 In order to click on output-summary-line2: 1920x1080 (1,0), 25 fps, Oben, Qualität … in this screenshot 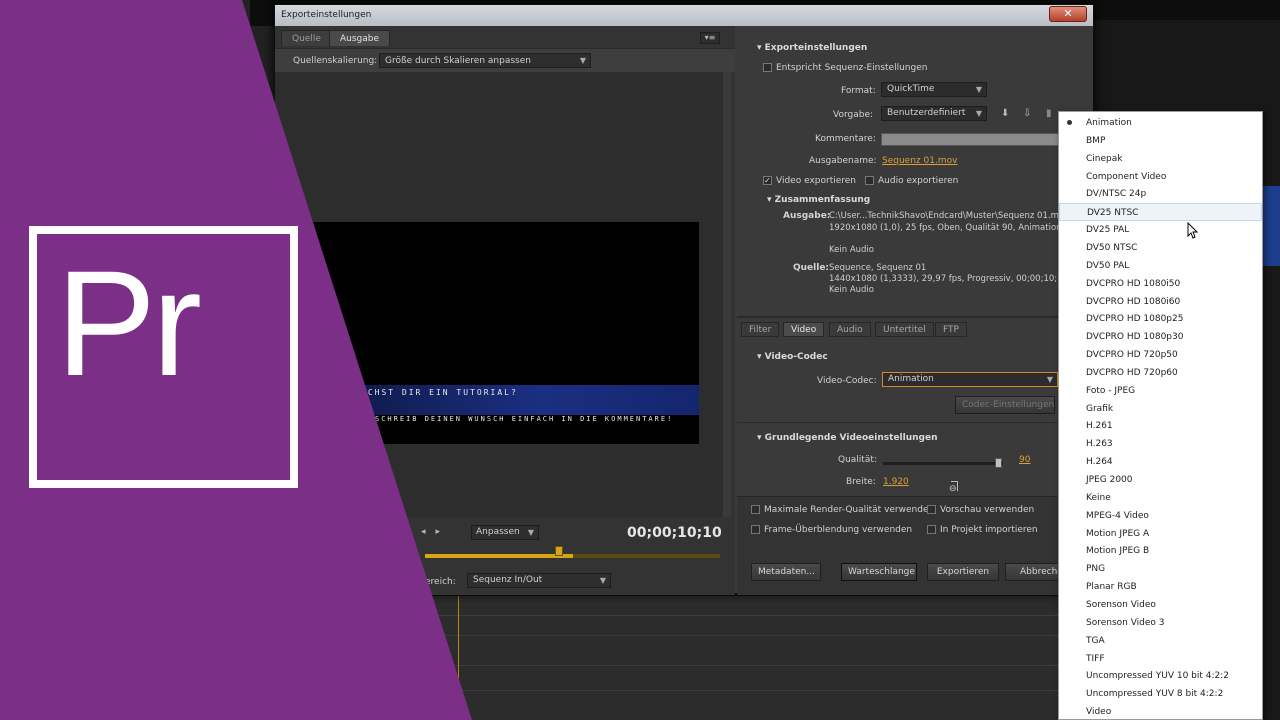, I will do `click(945, 228)`.